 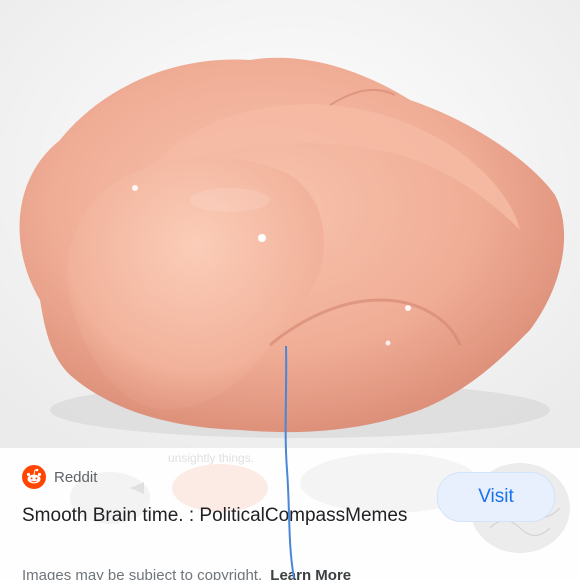 I want to click on ghost-caption: unsightly things., so click(x=211, y=458).